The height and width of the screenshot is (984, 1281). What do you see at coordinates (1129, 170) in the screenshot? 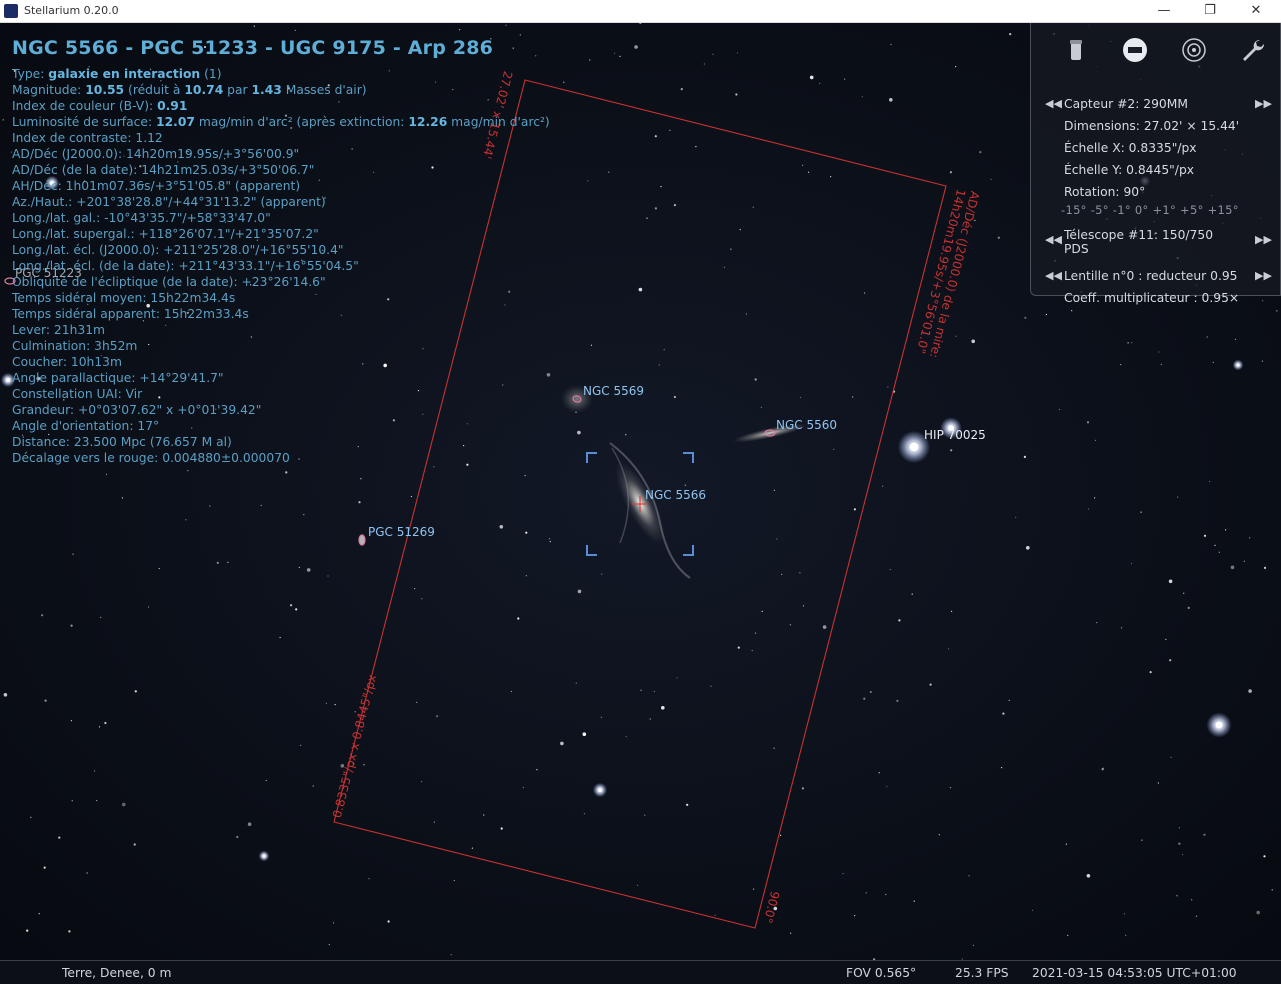
I see `sensor-scale-y: Échelle Y: 0.8445"/px` at bounding box center [1129, 170].